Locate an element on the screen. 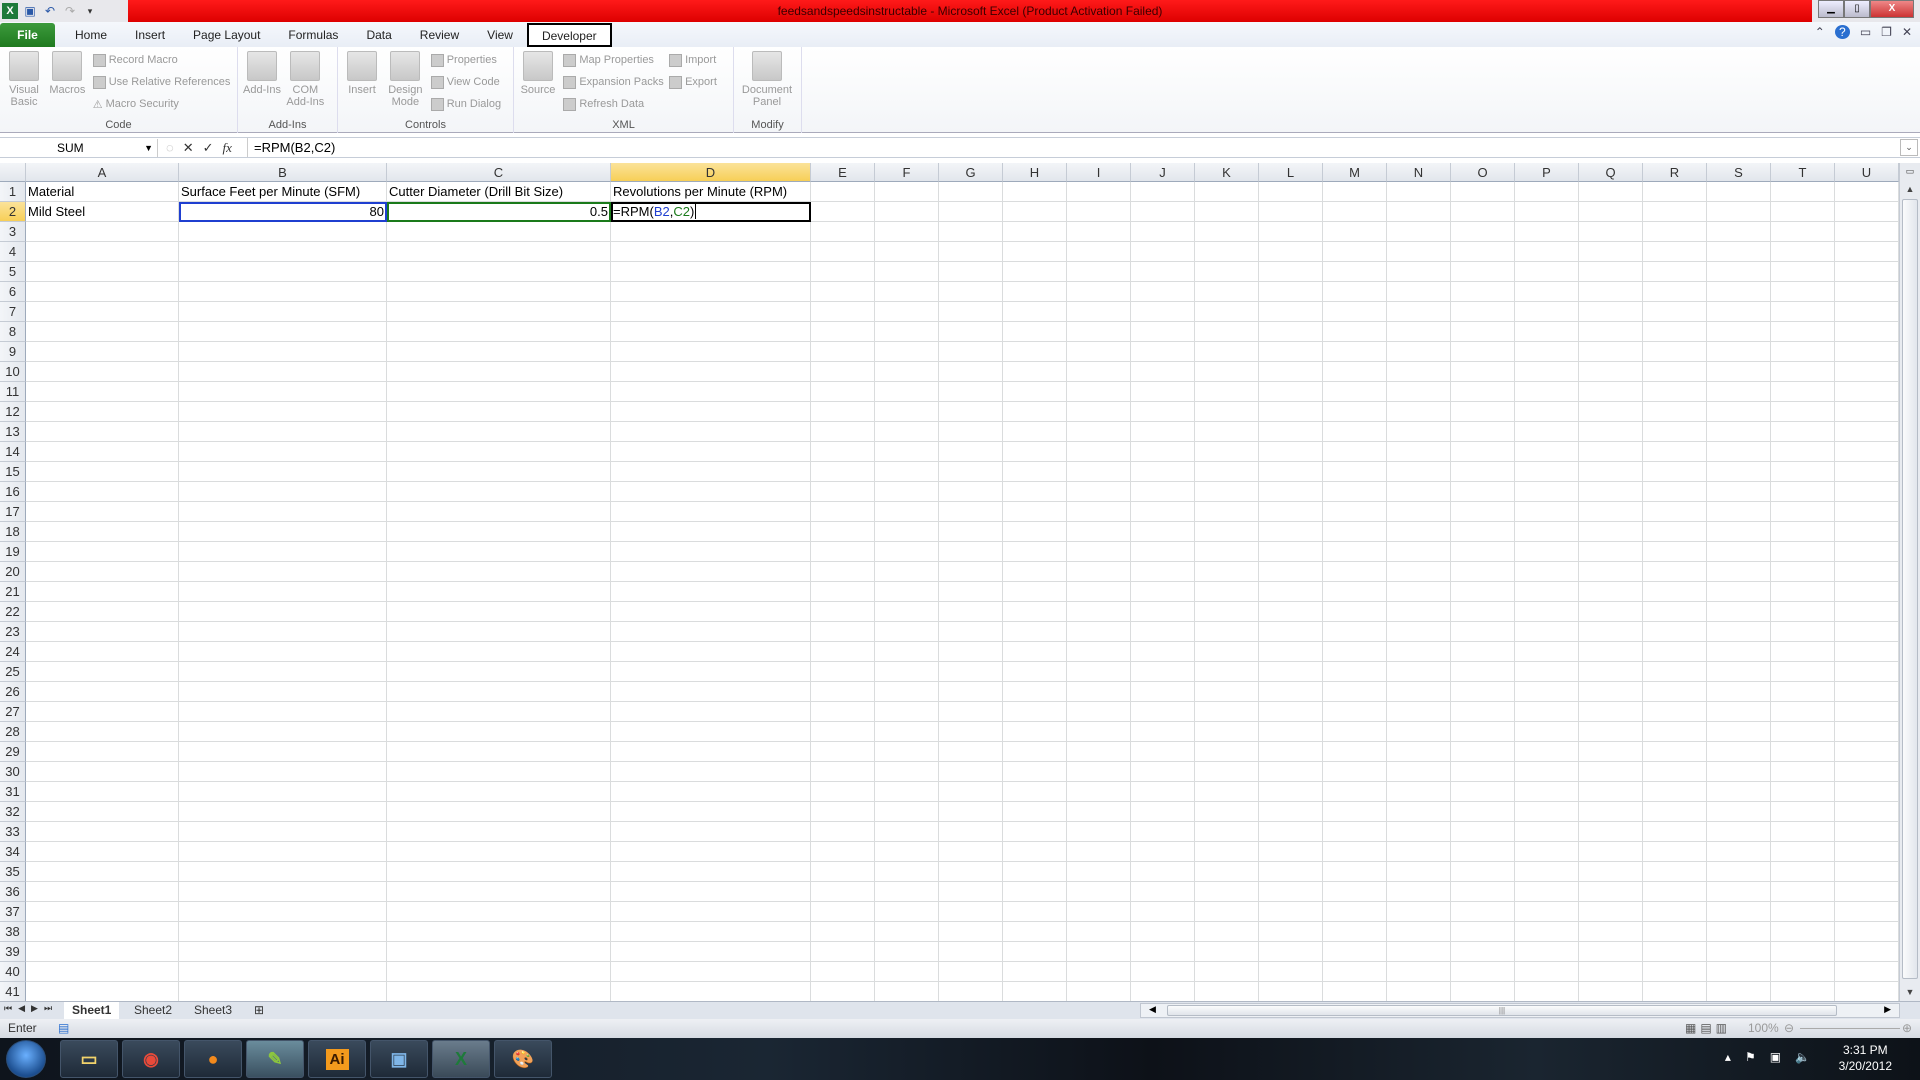 The image size is (1920, 1080). cell-R33 is located at coordinates (1675, 832).